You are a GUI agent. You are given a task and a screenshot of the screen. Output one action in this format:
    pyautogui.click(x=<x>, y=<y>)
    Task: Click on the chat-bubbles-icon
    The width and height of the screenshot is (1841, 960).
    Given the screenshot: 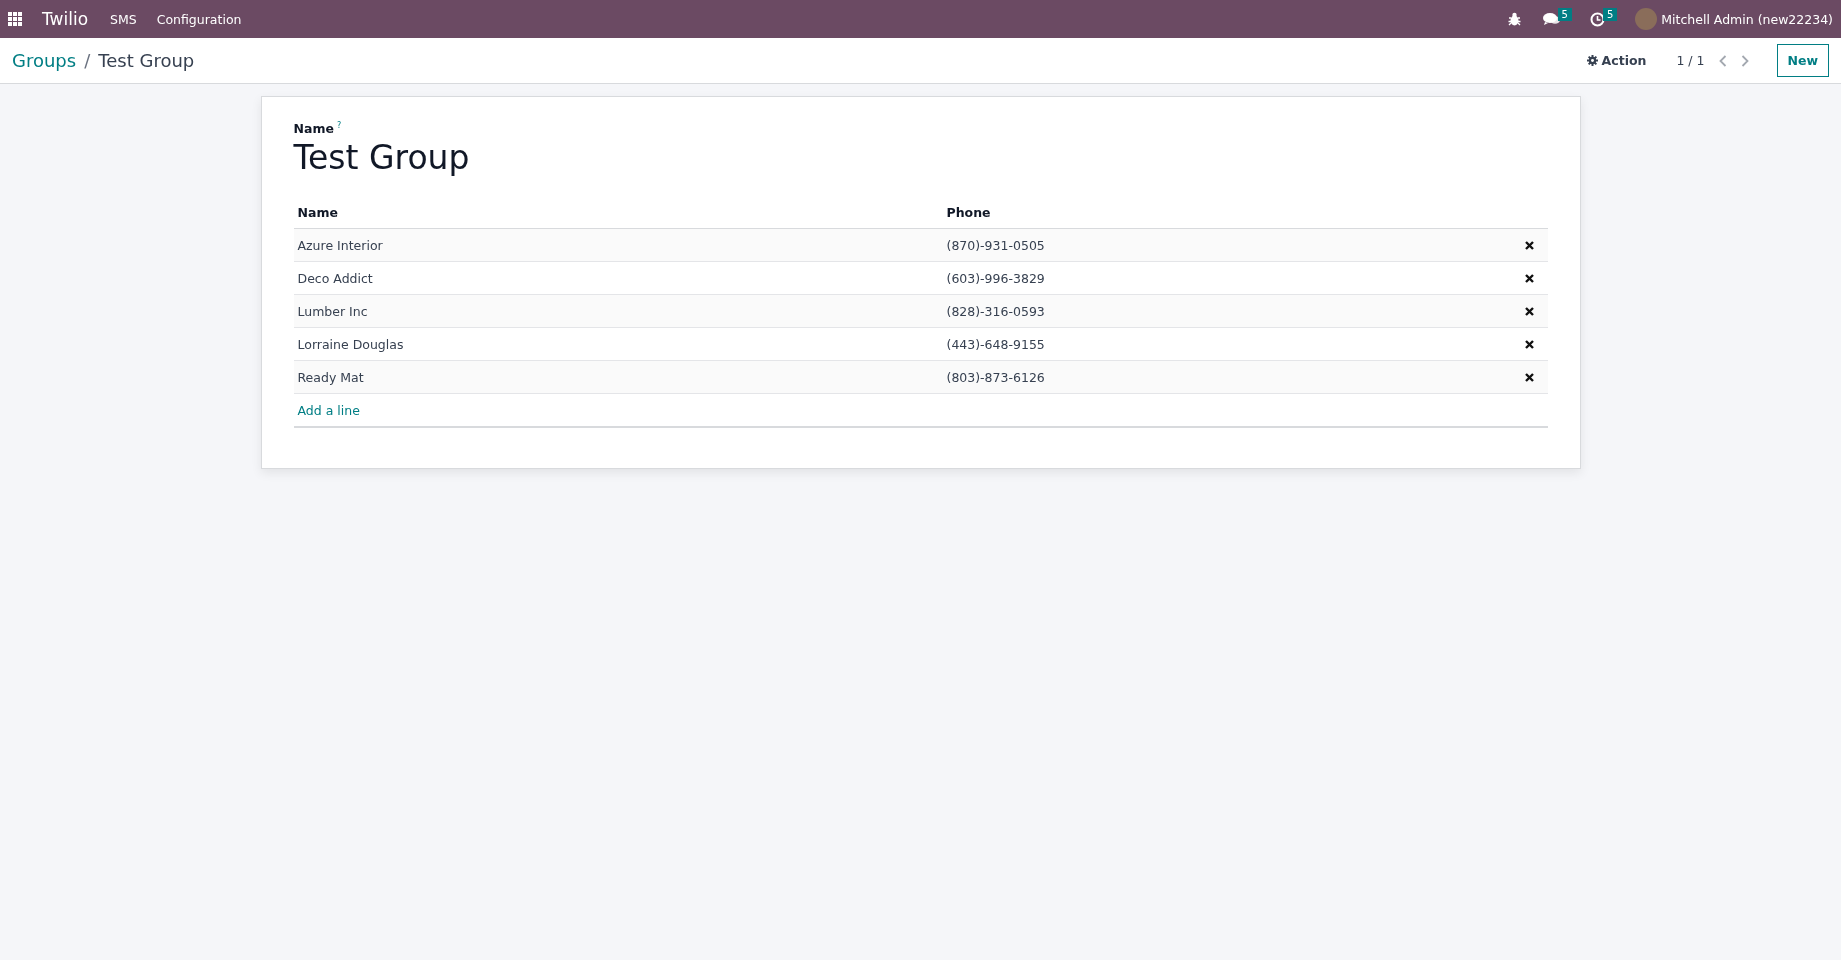 What is the action you would take?
    pyautogui.click(x=1551, y=19)
    